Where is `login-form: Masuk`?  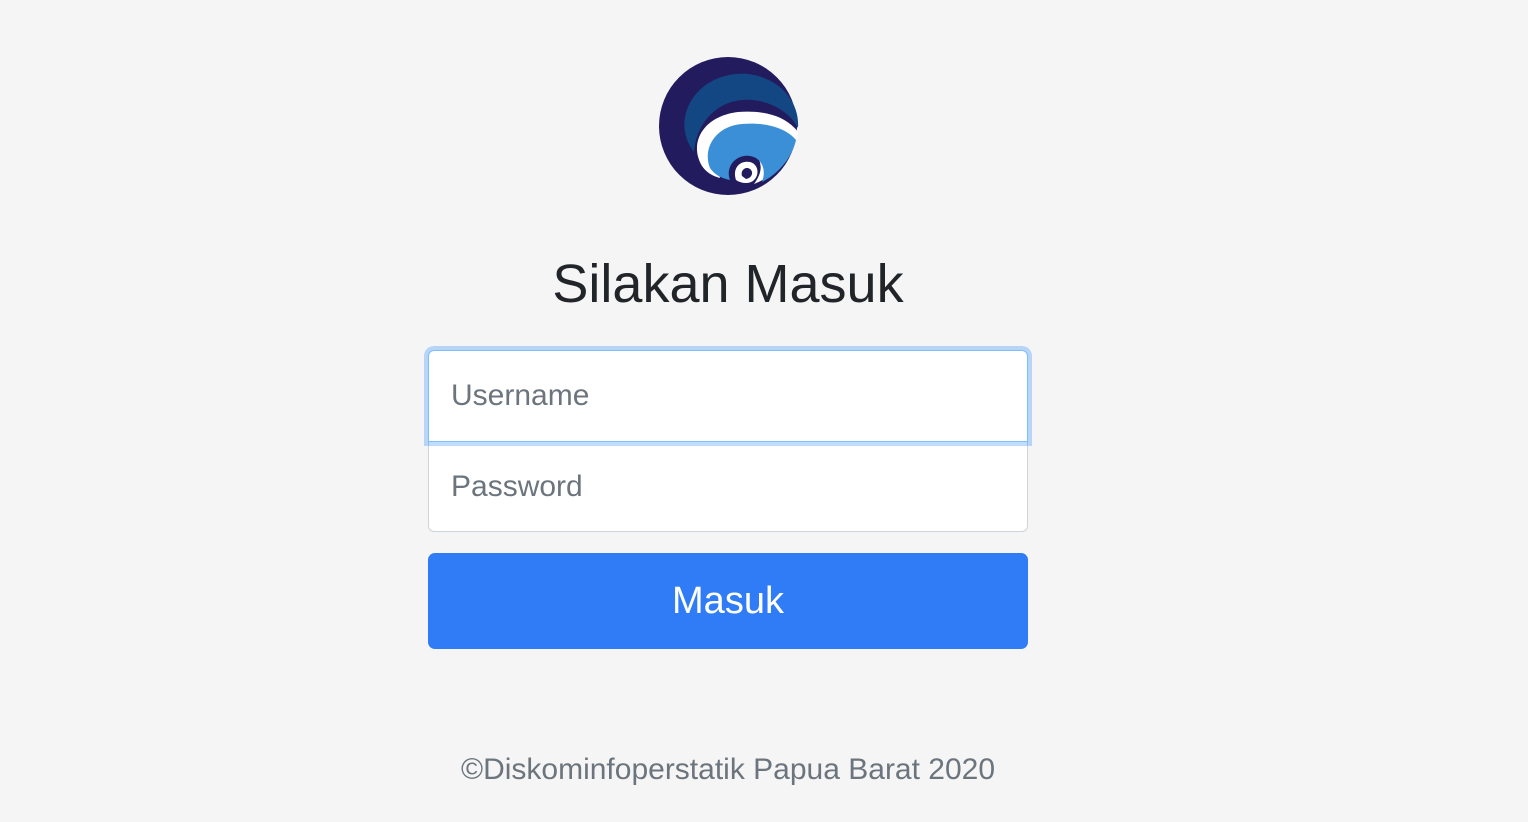
login-form: Masuk is located at coordinates (728, 499).